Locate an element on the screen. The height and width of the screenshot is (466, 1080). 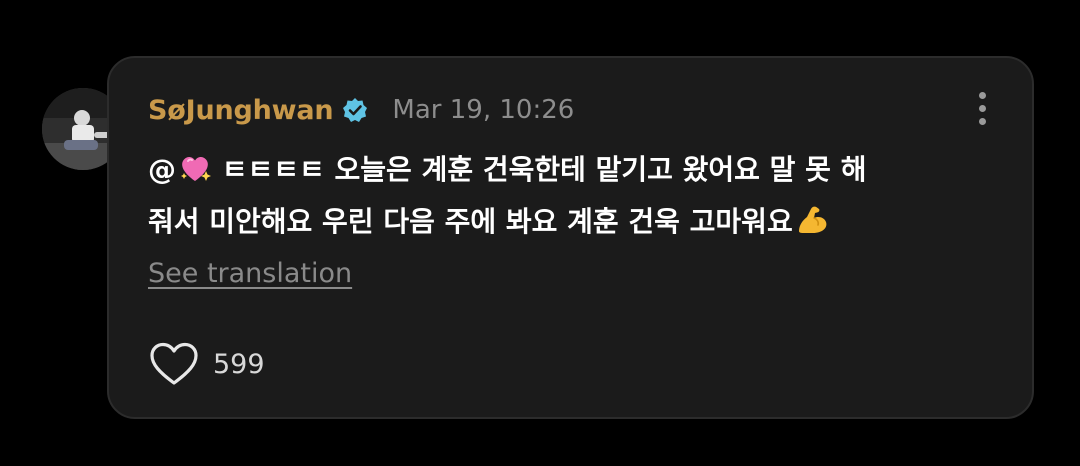
timestamp: Mar 19, 10:26 is located at coordinates (483, 110).